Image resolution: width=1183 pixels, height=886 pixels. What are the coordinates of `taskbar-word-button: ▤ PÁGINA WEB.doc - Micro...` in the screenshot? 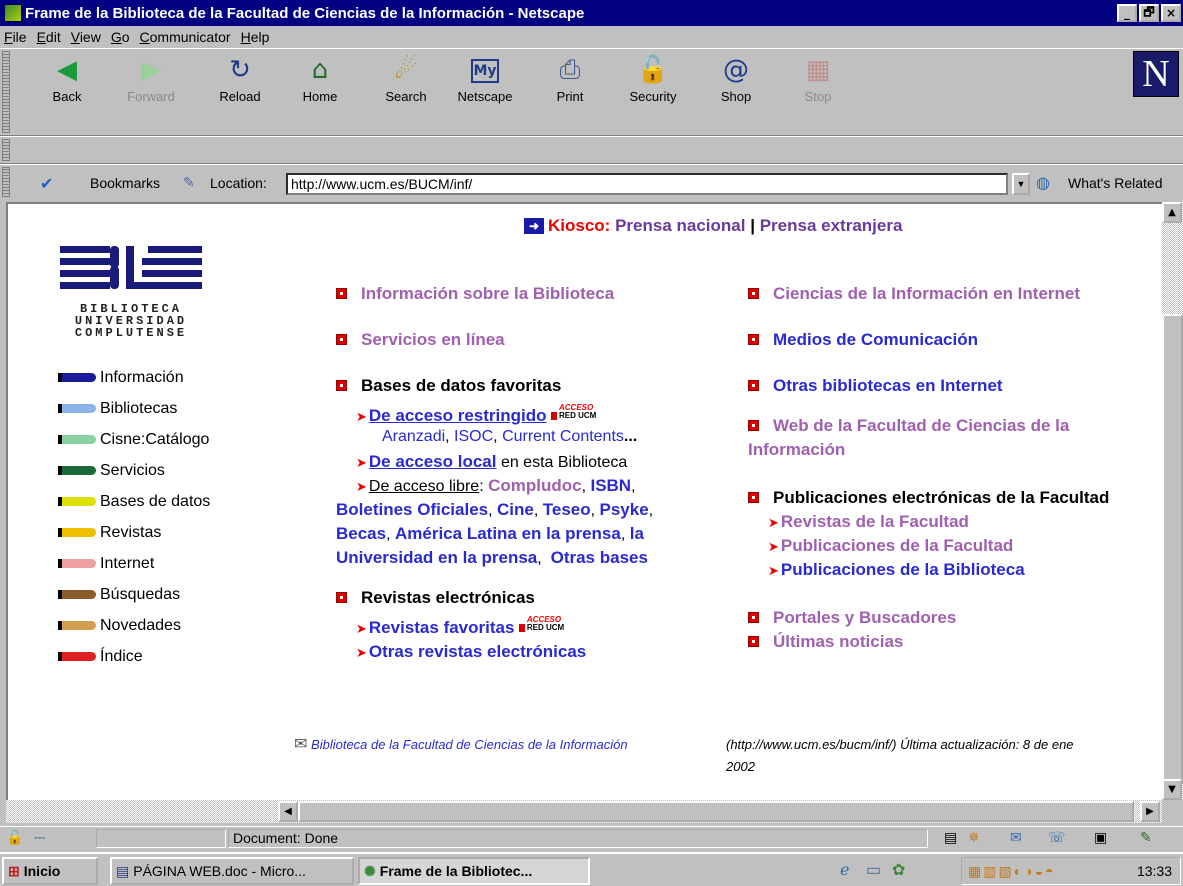 It's located at (232, 871).